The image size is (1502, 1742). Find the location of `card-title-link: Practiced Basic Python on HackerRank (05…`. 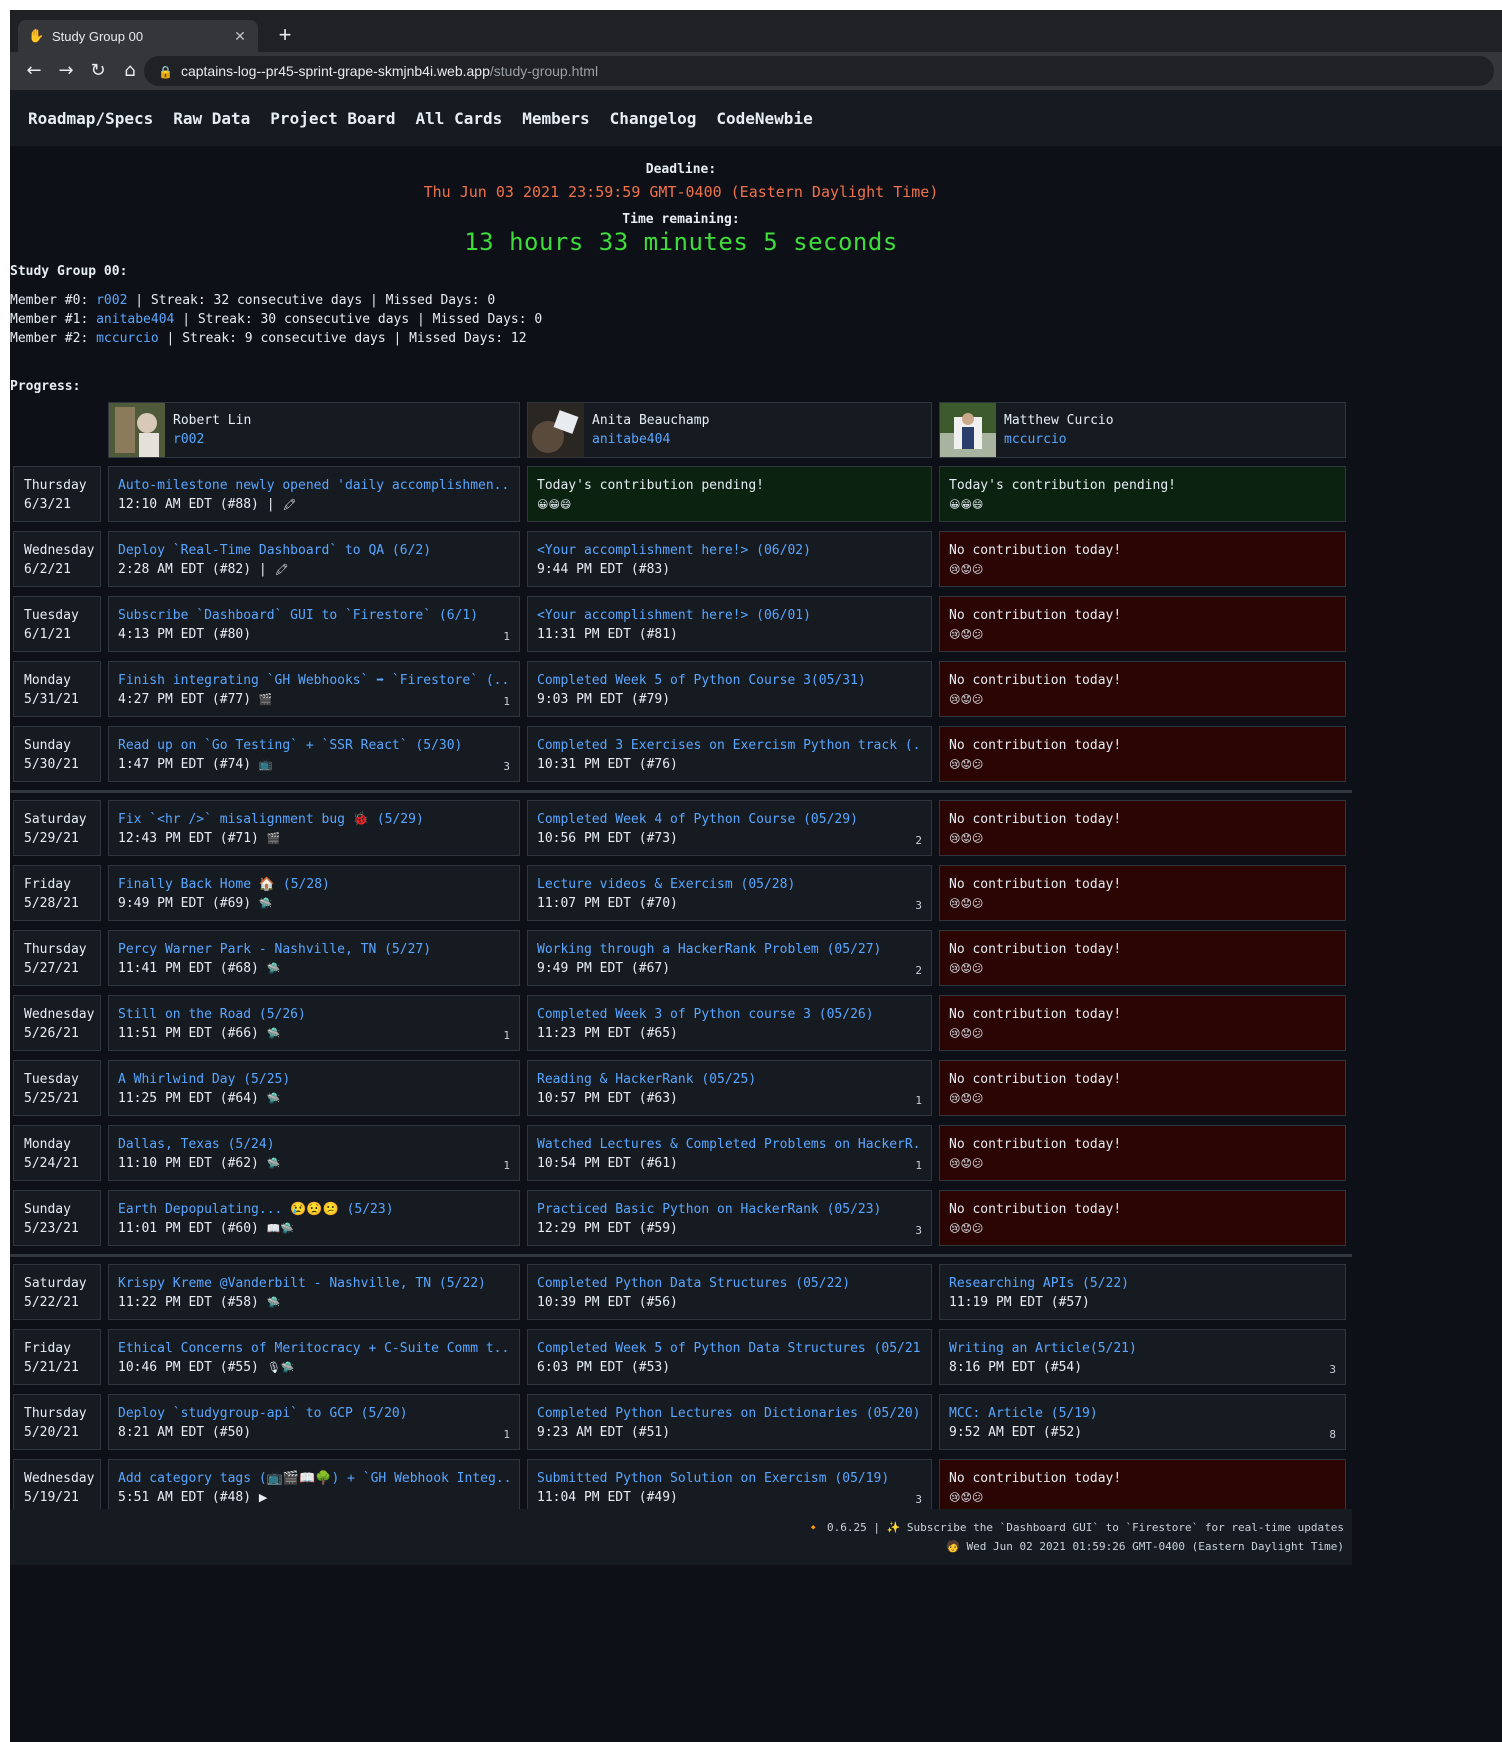

card-title-link: Practiced Basic Python on HackerRank (05… is located at coordinates (729, 1209).